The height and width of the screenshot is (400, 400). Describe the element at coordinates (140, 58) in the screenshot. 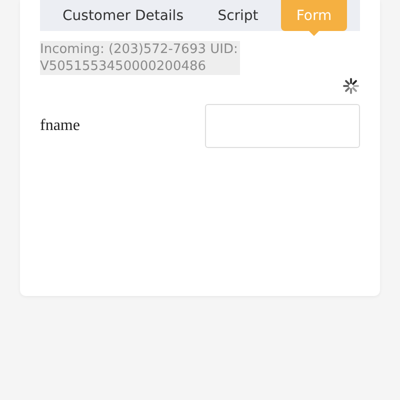

I see `call-info-text: Incoming: (203)572-7693 UID: V5051553450000200486` at that location.